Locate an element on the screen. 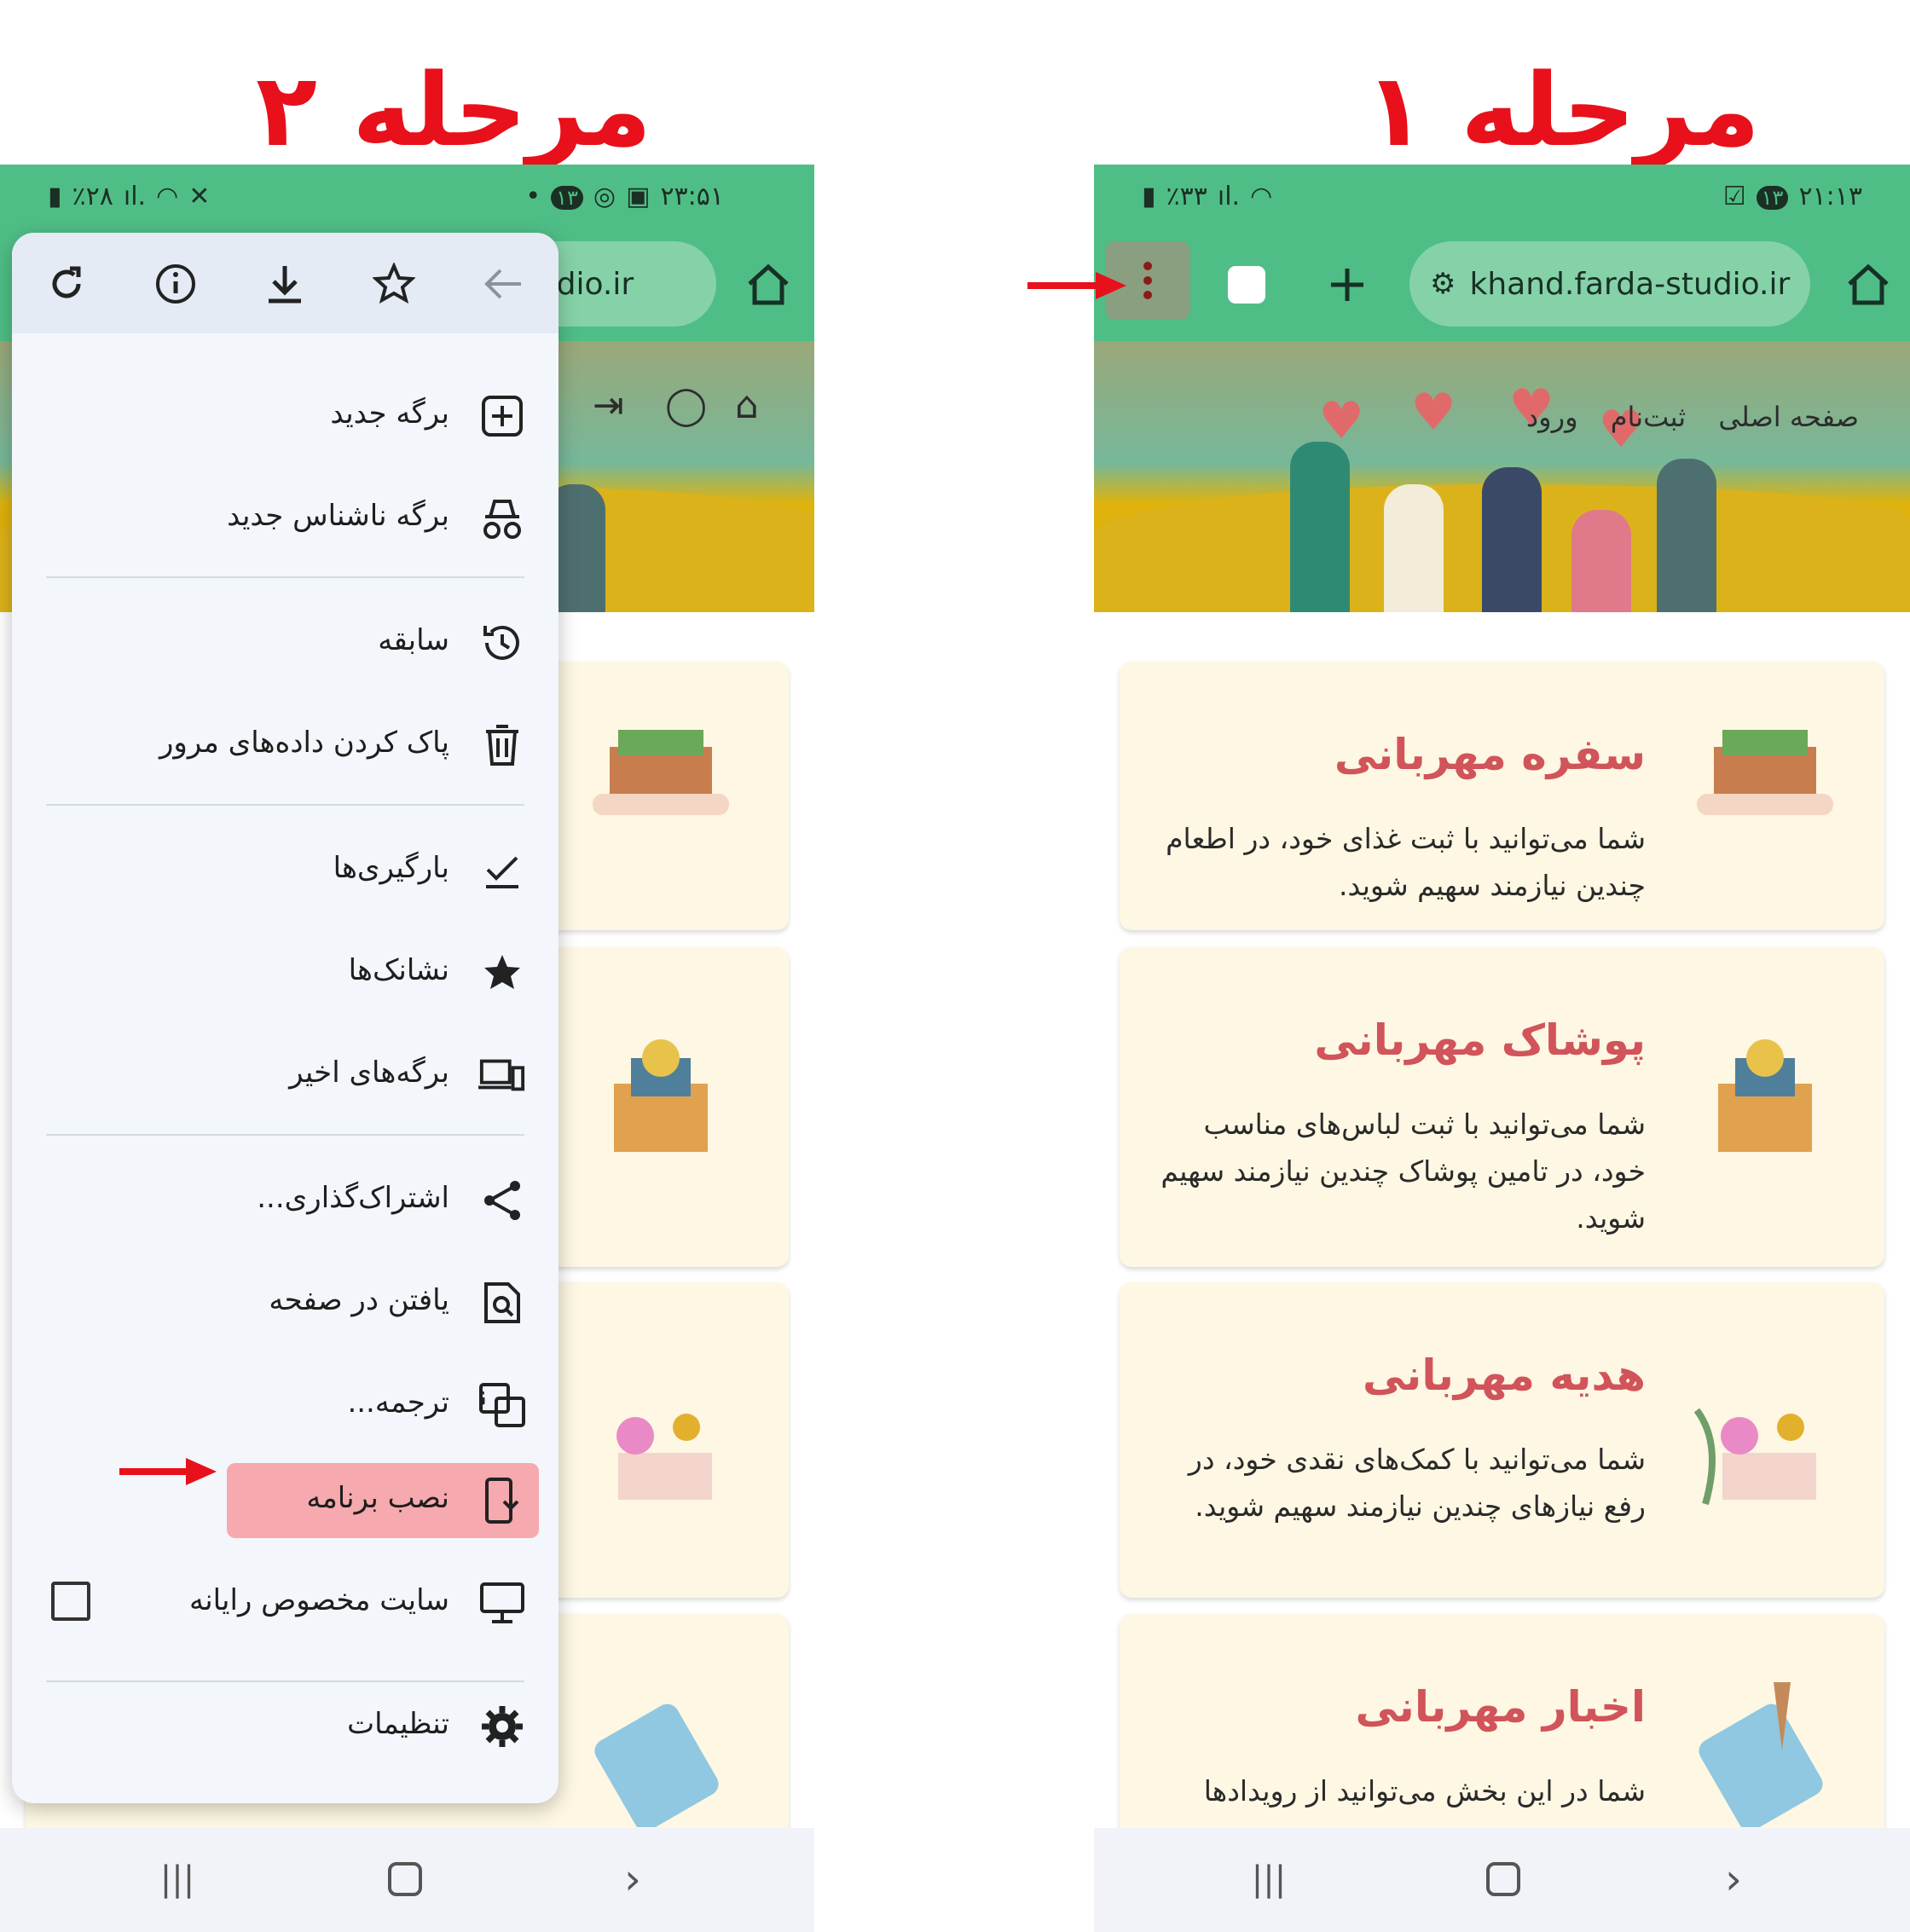 This screenshot has height=1932, width=1910. menu-item-incognito-tab: برگه ناشناس جدید is located at coordinates (285, 518).